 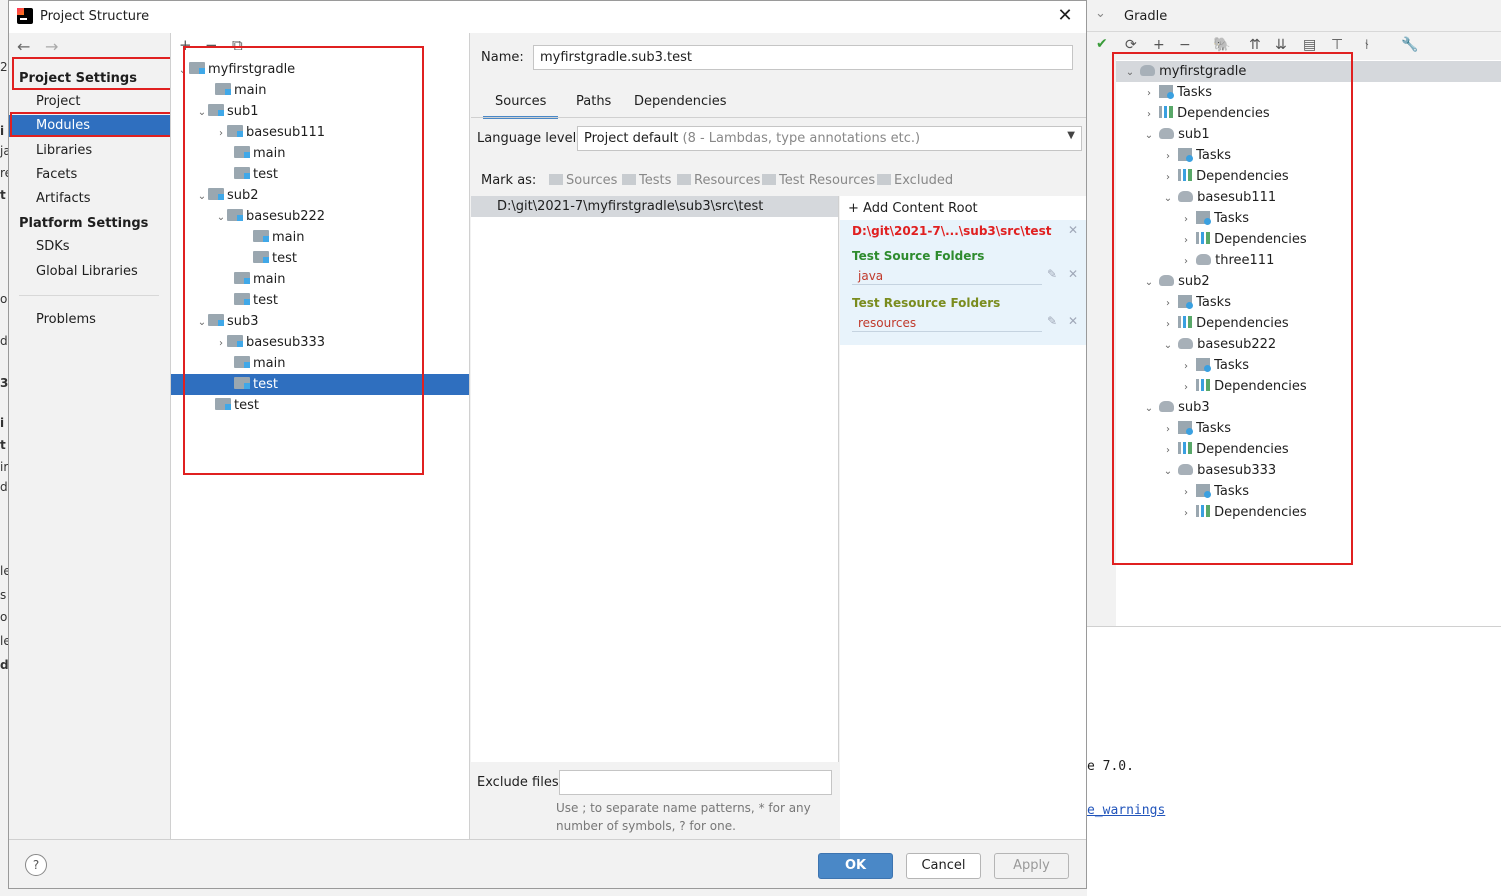 What do you see at coordinates (51, 46) in the screenshot?
I see `forward-arrow-icon: →` at bounding box center [51, 46].